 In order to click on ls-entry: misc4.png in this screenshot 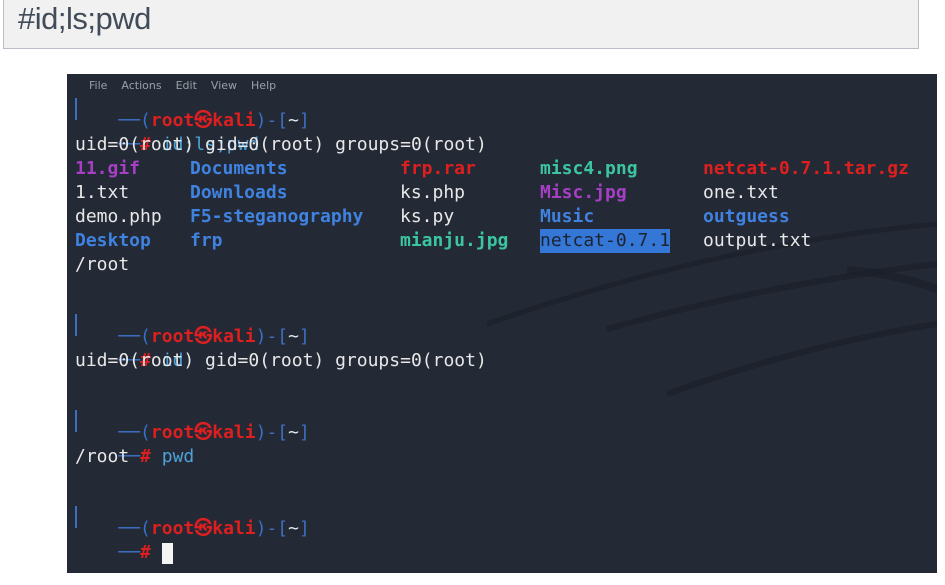, I will do `click(589, 168)`.